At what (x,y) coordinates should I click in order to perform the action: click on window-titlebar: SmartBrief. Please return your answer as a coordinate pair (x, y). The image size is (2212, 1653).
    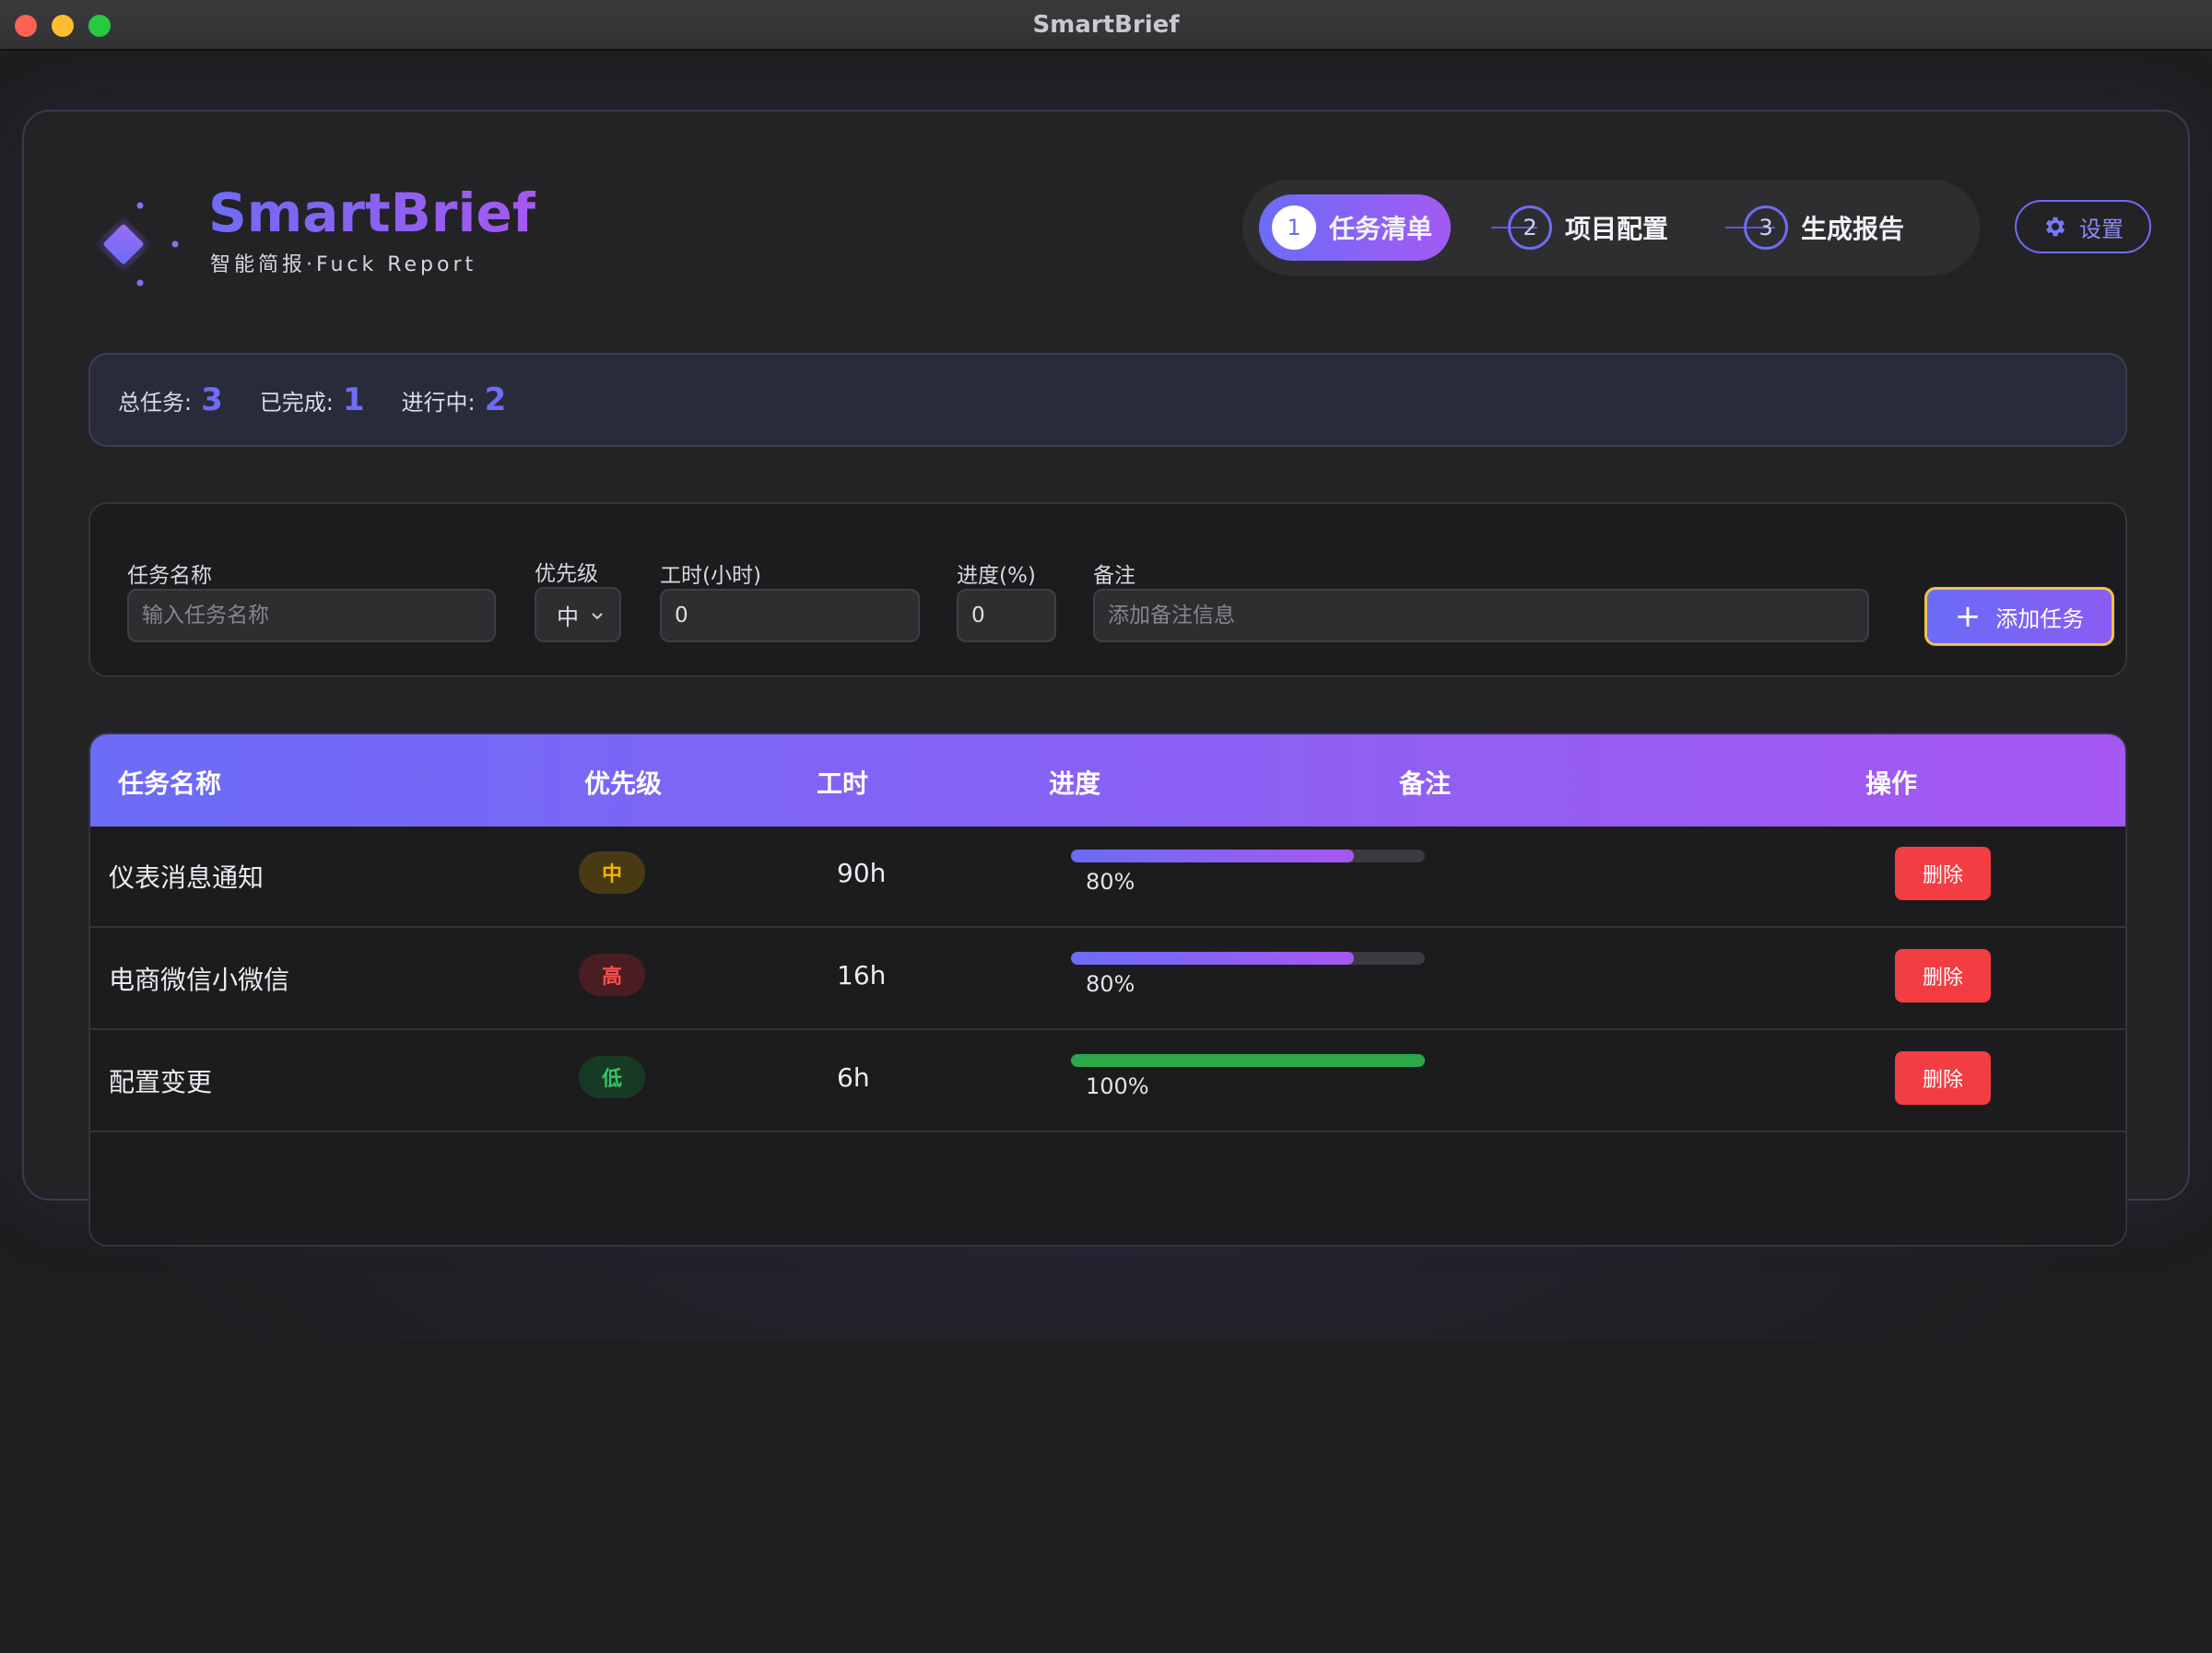
    Looking at the image, I should click on (1106, 25).